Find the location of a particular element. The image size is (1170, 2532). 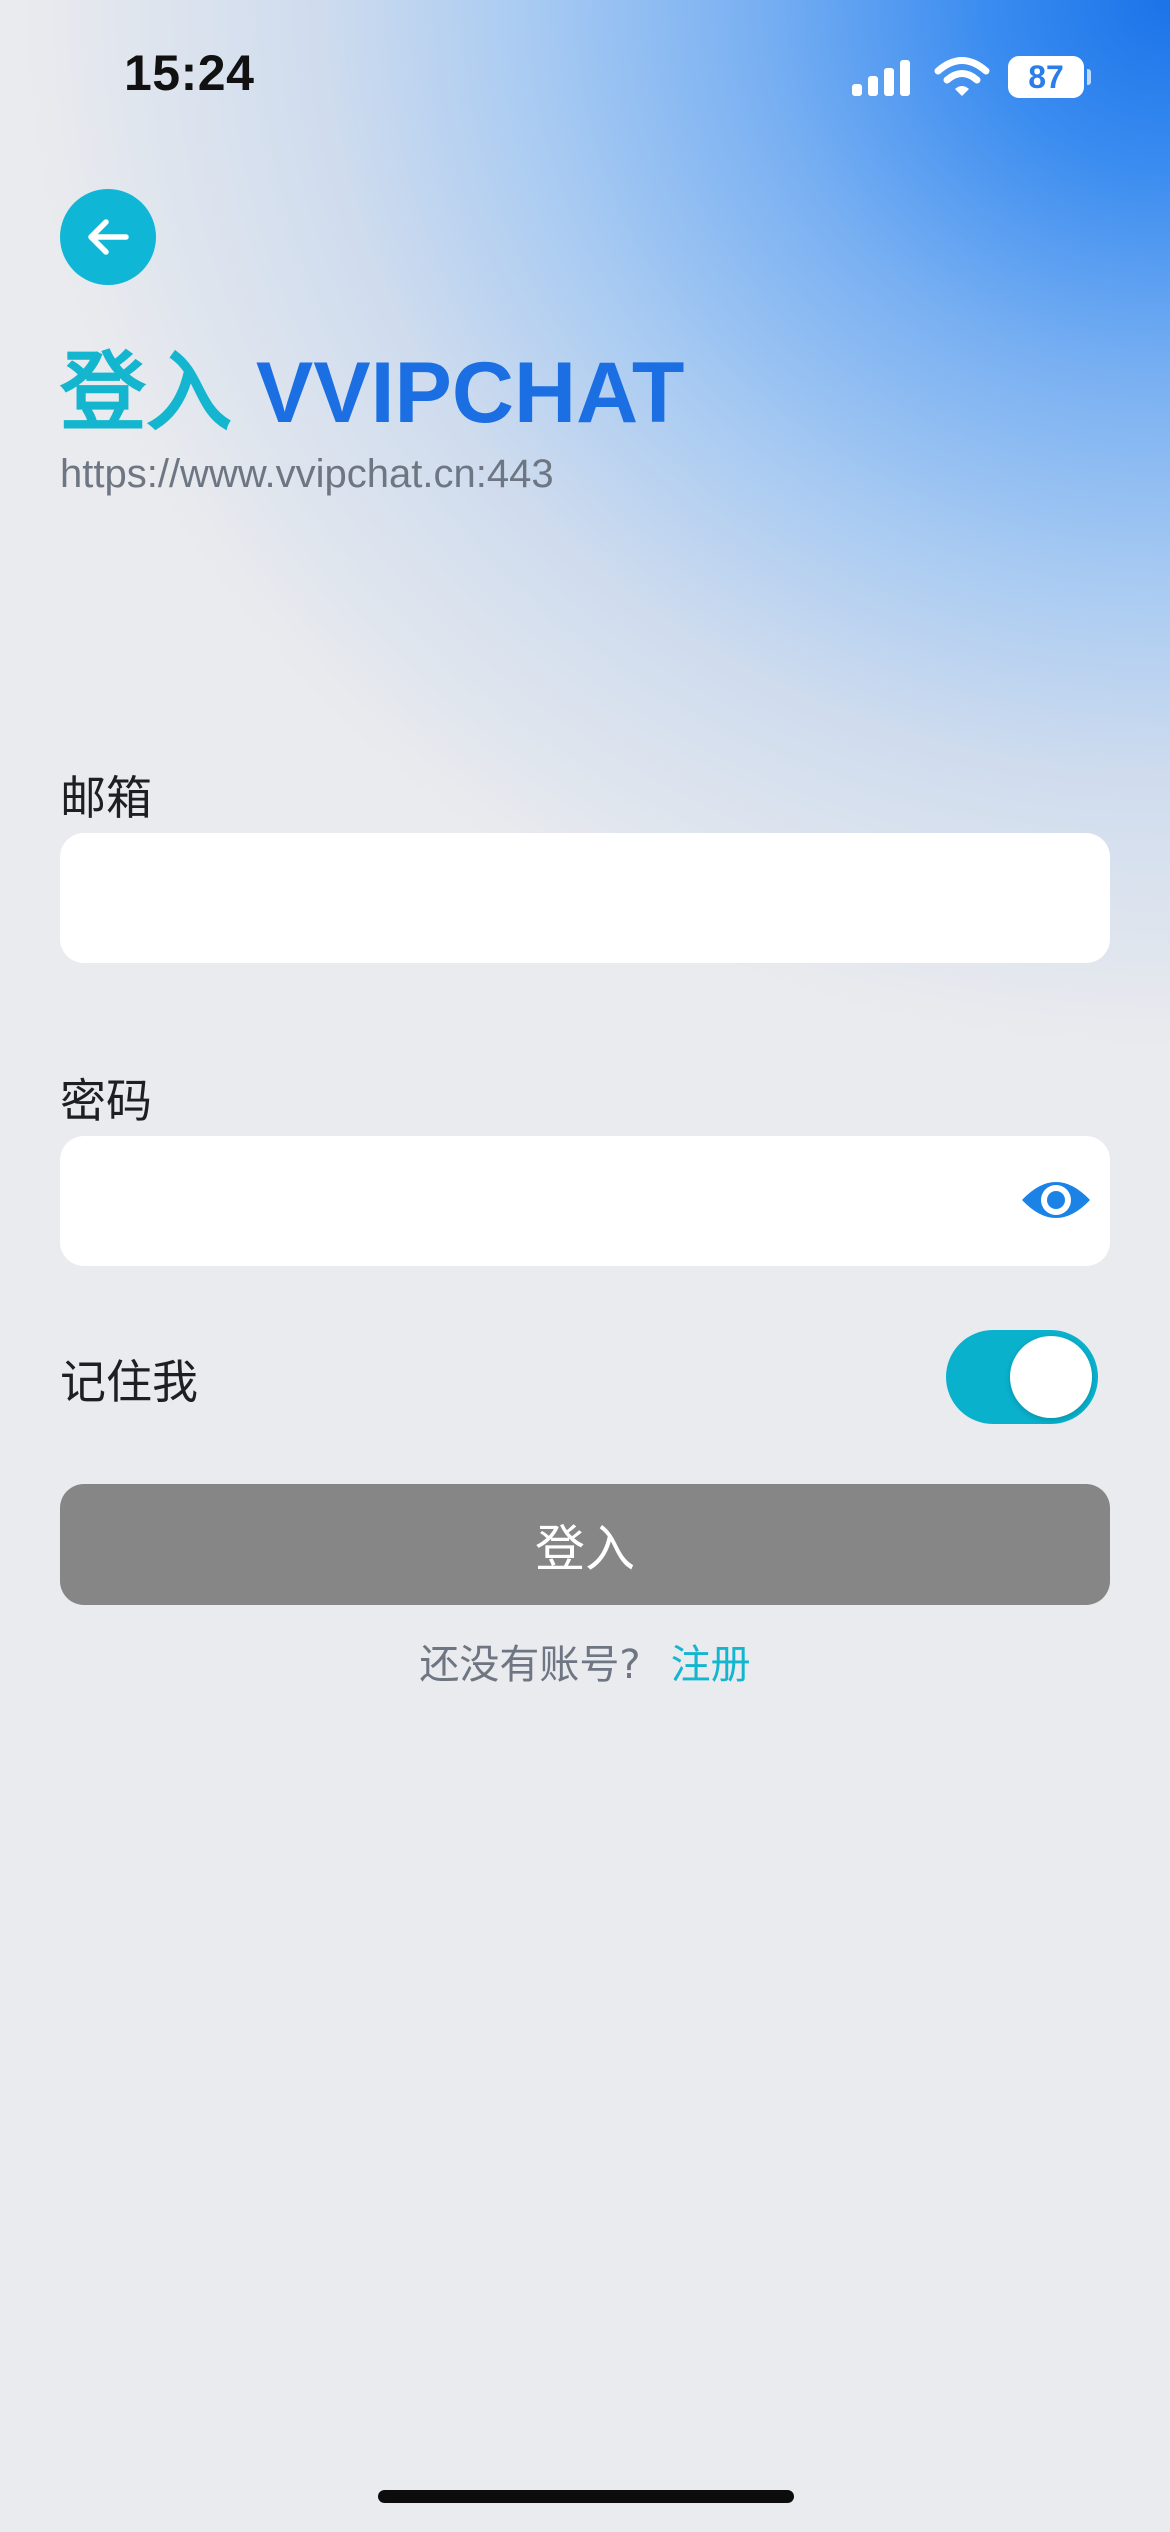

password-label: 密码 is located at coordinates (106, 1101).